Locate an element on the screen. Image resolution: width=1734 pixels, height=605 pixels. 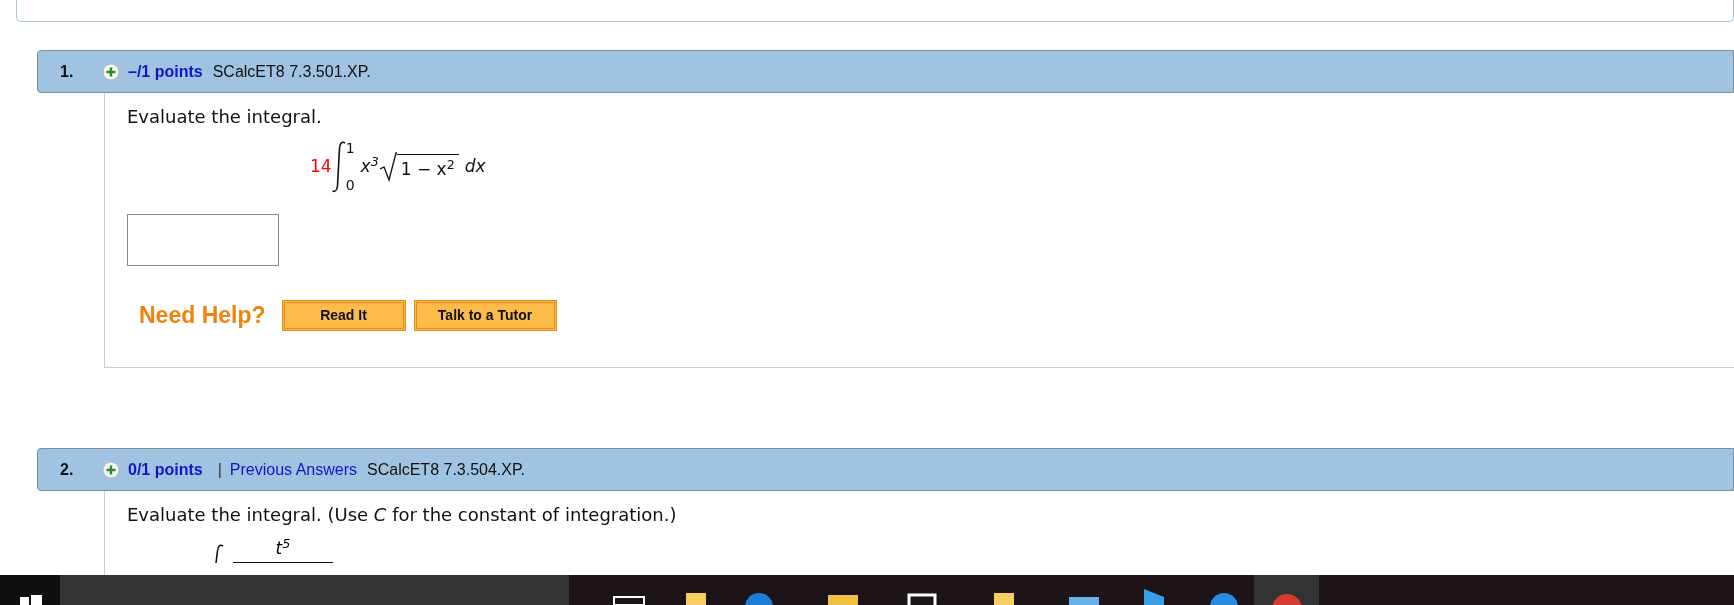
radicand: 1 − x$^{2}$ is located at coordinates (427, 168).